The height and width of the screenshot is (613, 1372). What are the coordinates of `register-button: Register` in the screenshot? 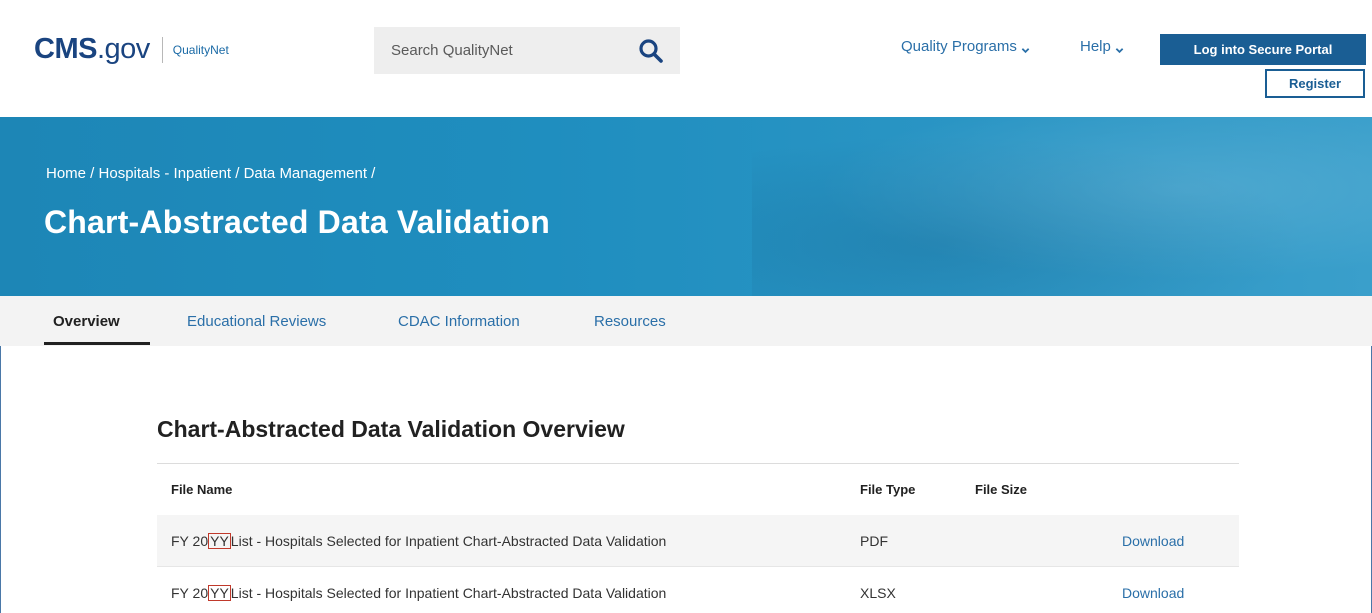 It's located at (1315, 83).